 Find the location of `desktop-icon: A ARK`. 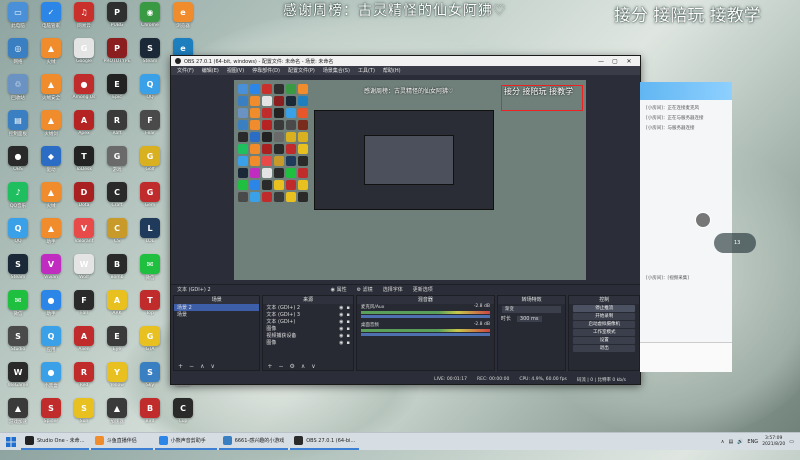

desktop-icon: A ARK is located at coordinates (117, 308).